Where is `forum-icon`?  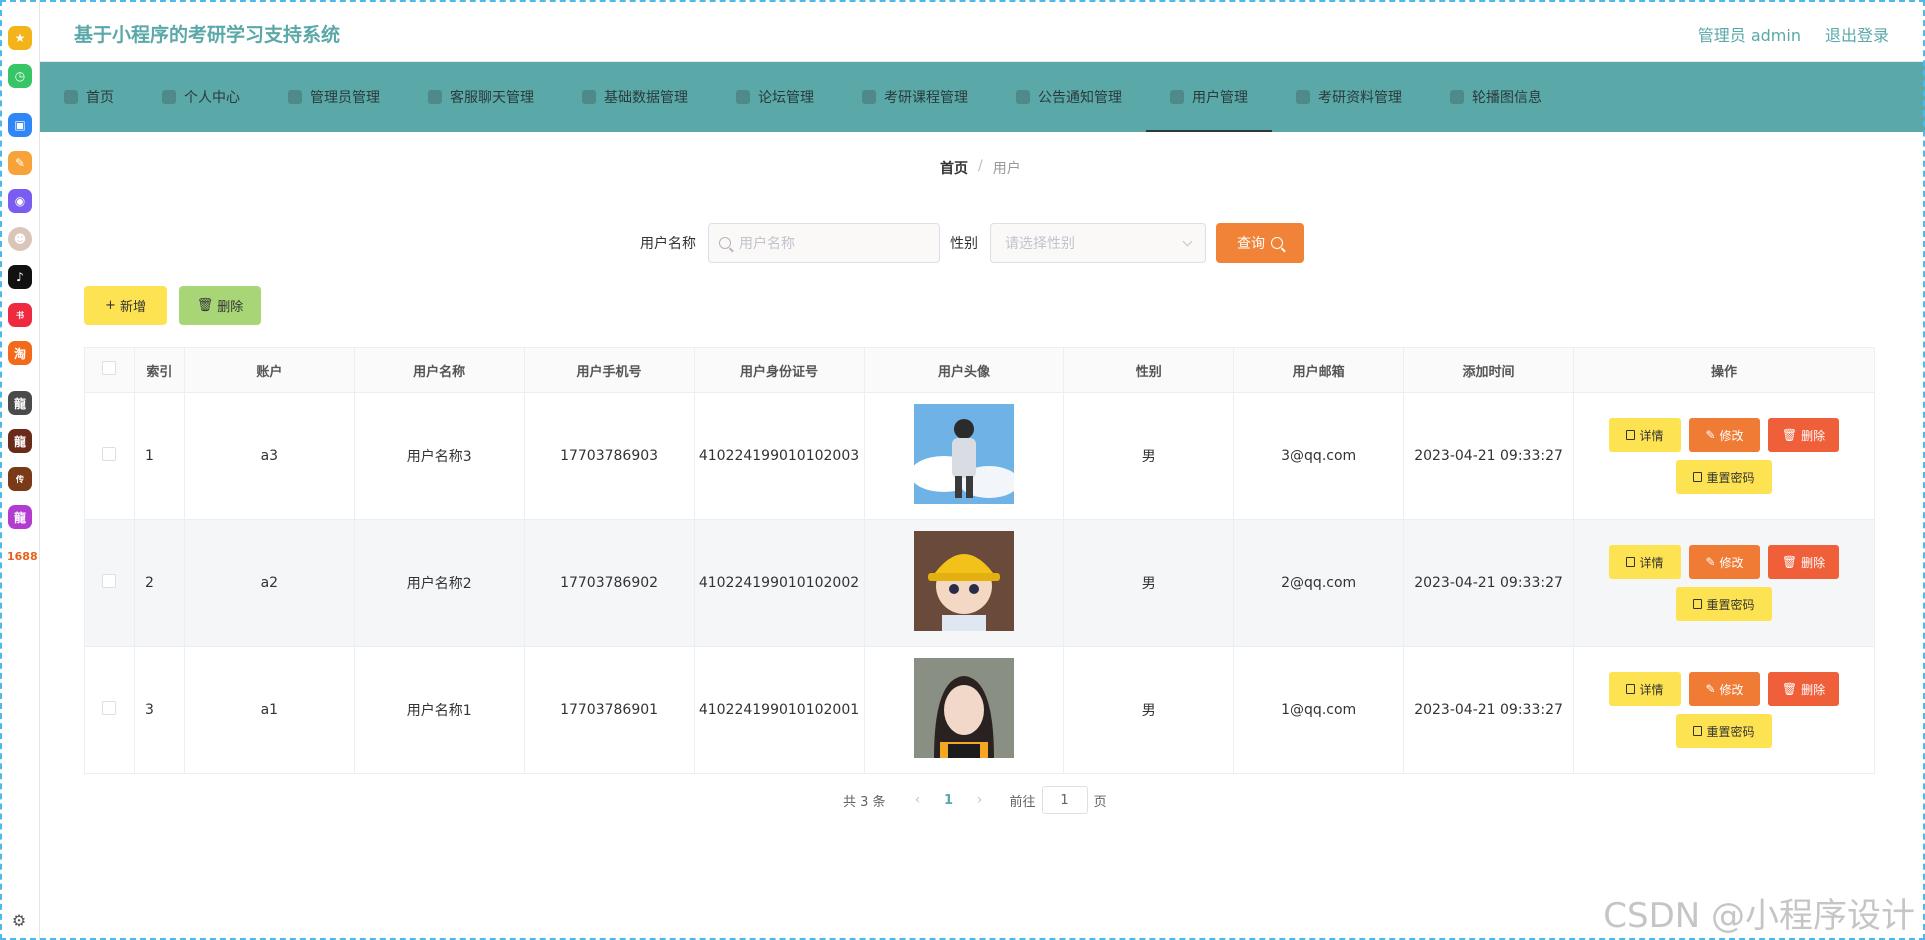
forum-icon is located at coordinates (743, 97).